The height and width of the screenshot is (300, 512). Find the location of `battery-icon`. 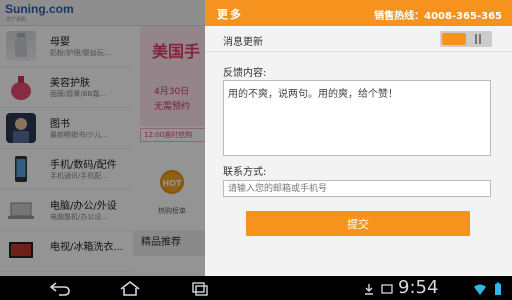

battery-icon is located at coordinates (498, 288).